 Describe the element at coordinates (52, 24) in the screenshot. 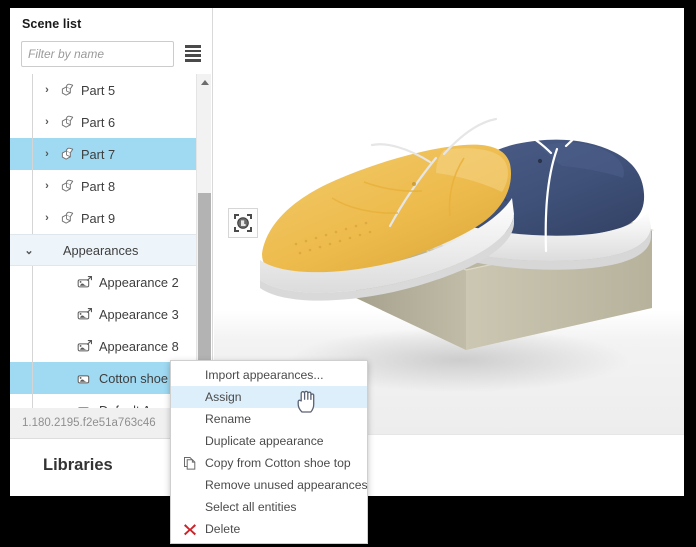

I see `panel-title: Scene list` at that location.